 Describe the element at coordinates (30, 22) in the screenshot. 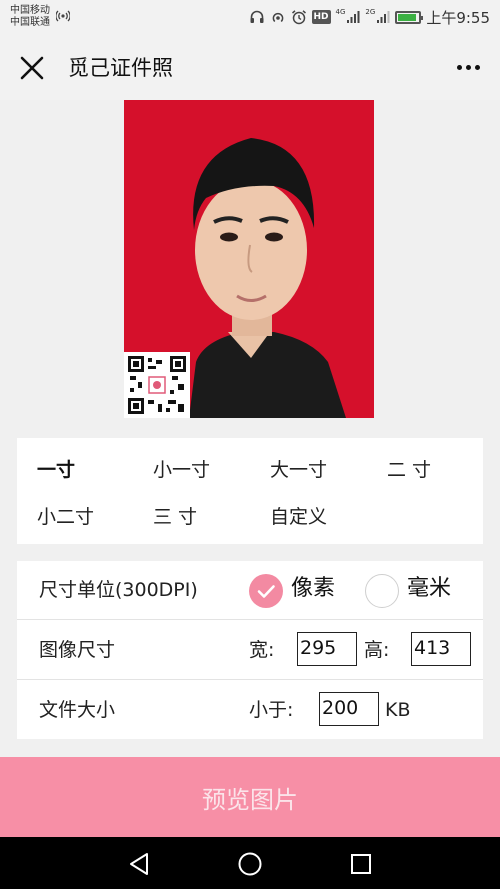

I see `carrier-2: 中国联通` at that location.